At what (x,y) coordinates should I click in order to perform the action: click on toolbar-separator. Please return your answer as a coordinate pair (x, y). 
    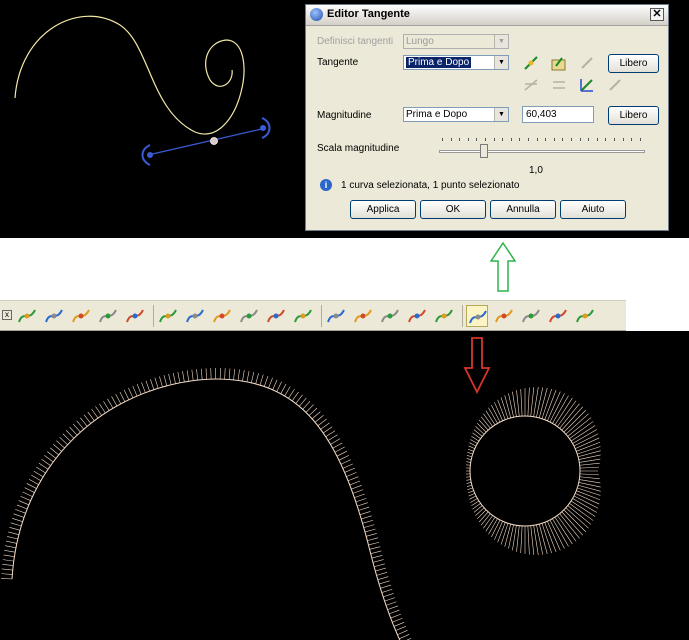
    Looking at the image, I should click on (153, 316).